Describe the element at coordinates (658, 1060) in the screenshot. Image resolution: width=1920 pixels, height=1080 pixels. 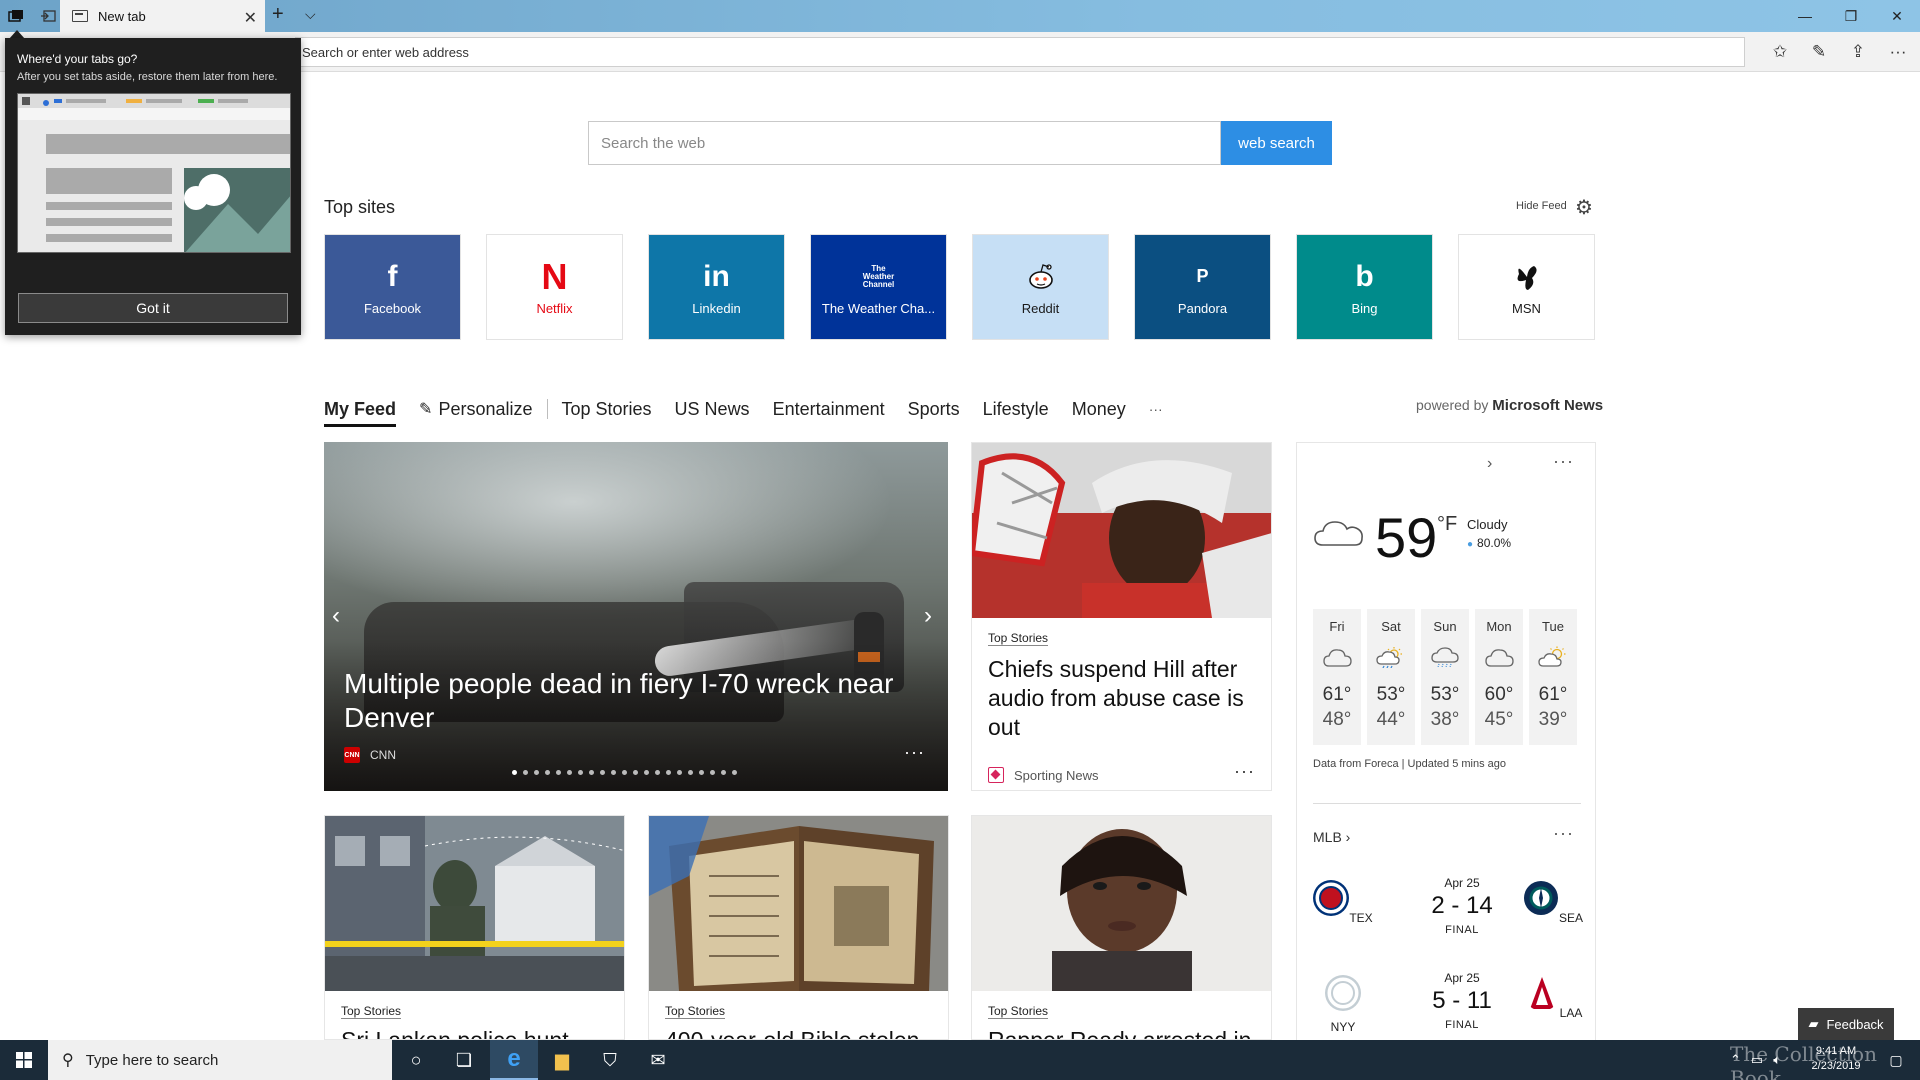
I see `mail-icon: ✉` at that location.